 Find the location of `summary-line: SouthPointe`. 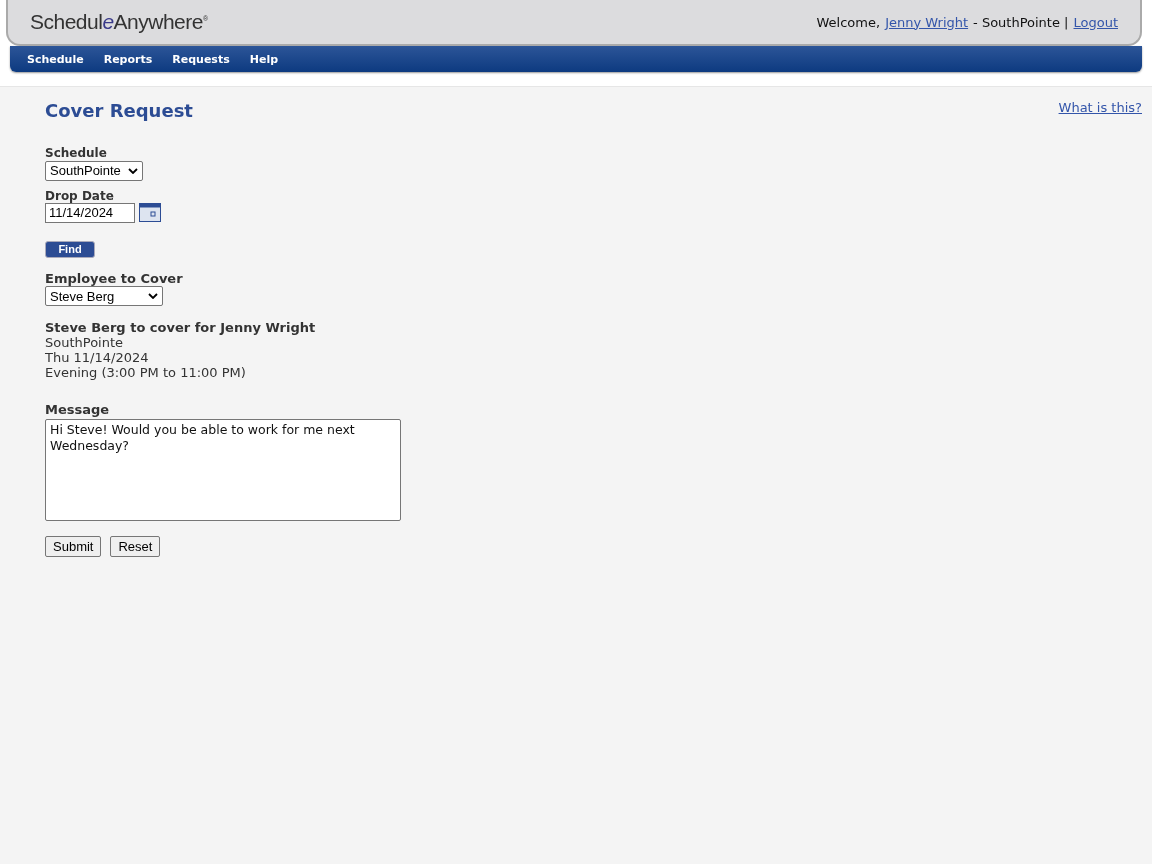

summary-line: SouthPointe is located at coordinates (85, 342).